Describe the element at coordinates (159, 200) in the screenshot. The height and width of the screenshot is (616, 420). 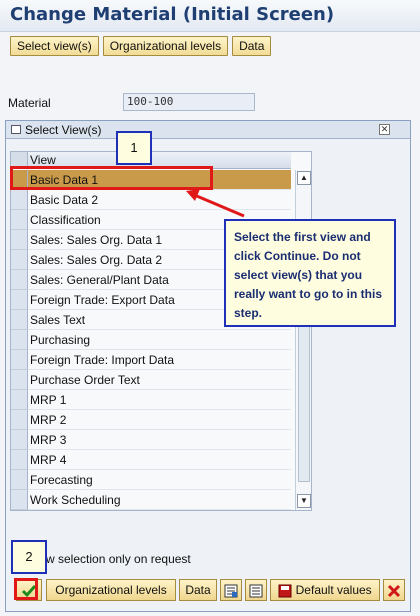
I see `view-label: Basic Data 2` at that location.